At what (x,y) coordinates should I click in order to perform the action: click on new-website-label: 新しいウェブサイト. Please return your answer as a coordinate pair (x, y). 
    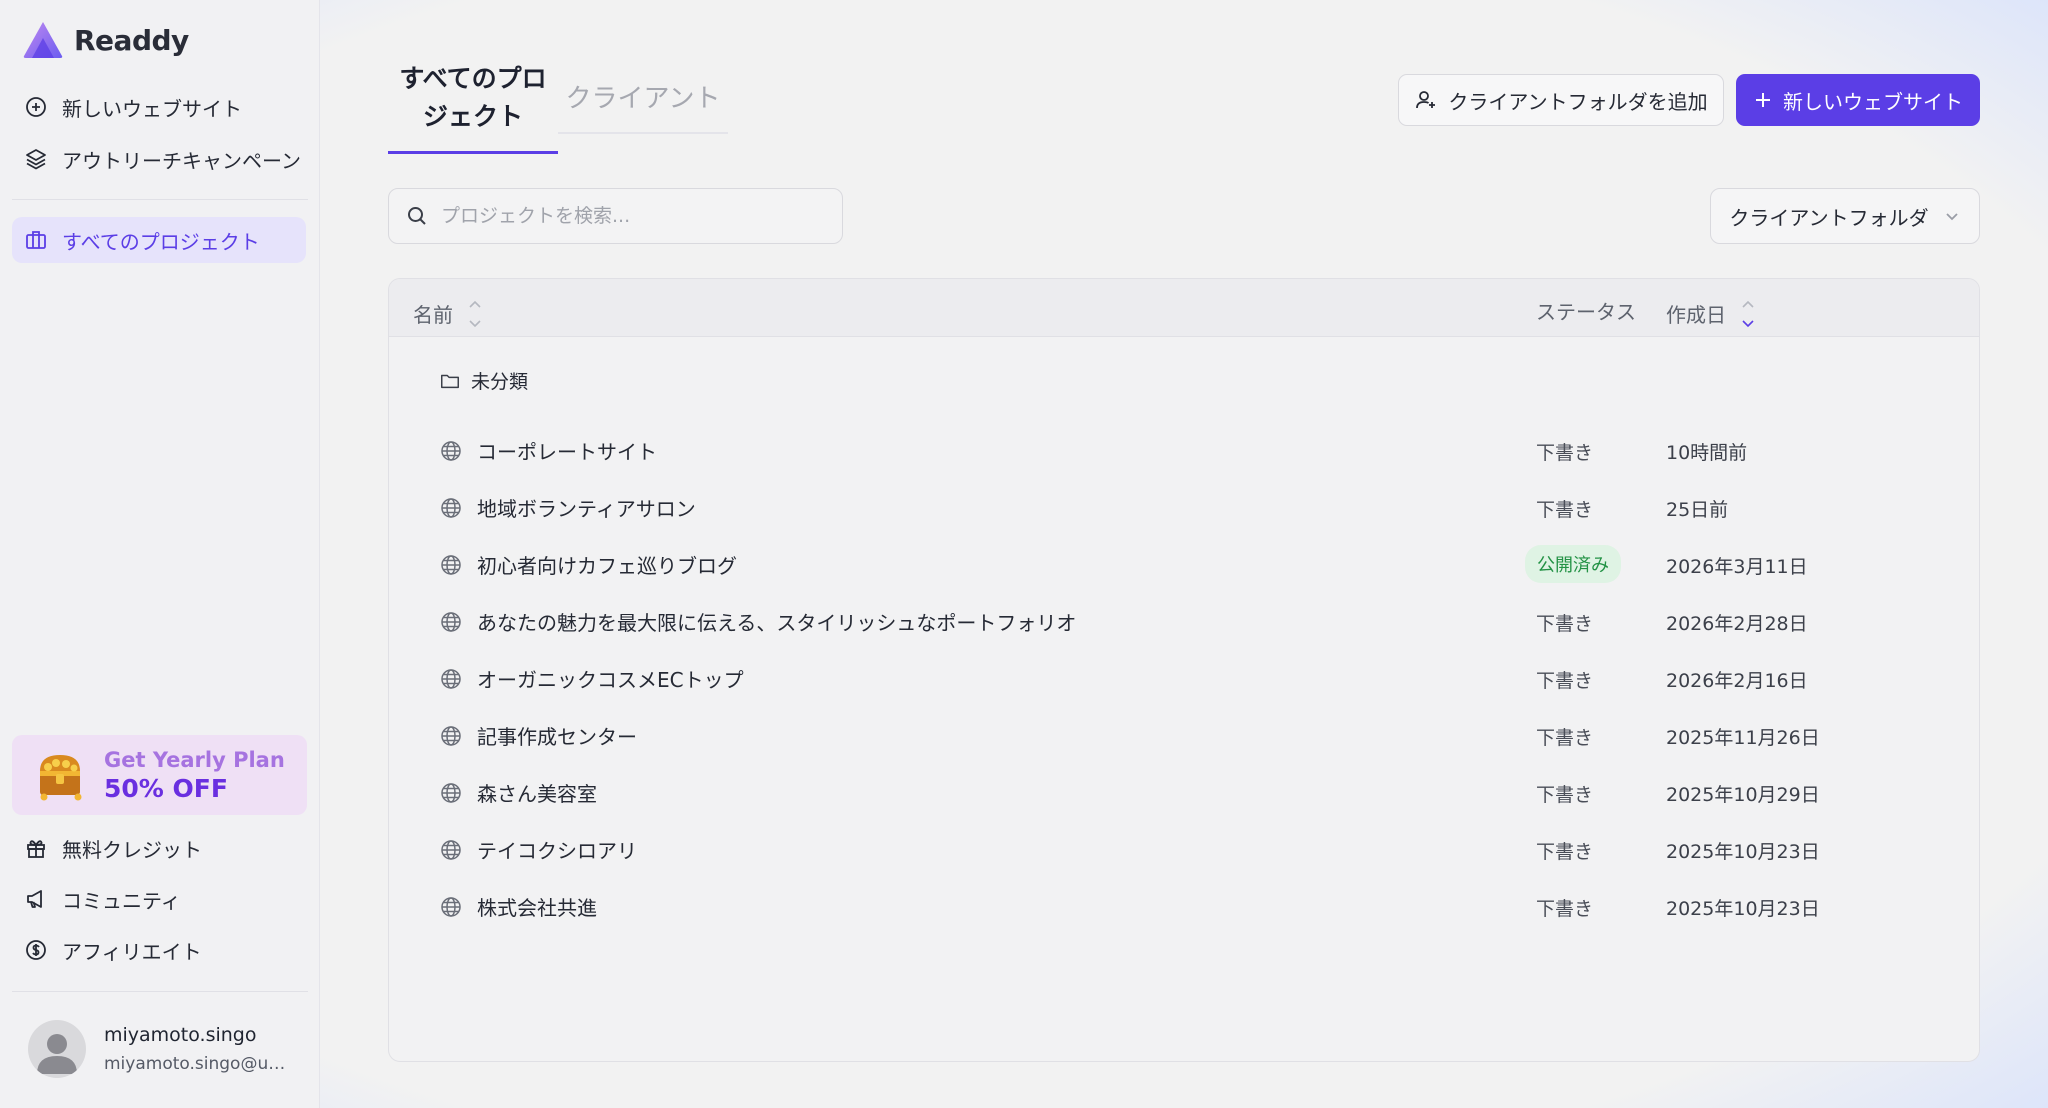
    Looking at the image, I should click on (1873, 101).